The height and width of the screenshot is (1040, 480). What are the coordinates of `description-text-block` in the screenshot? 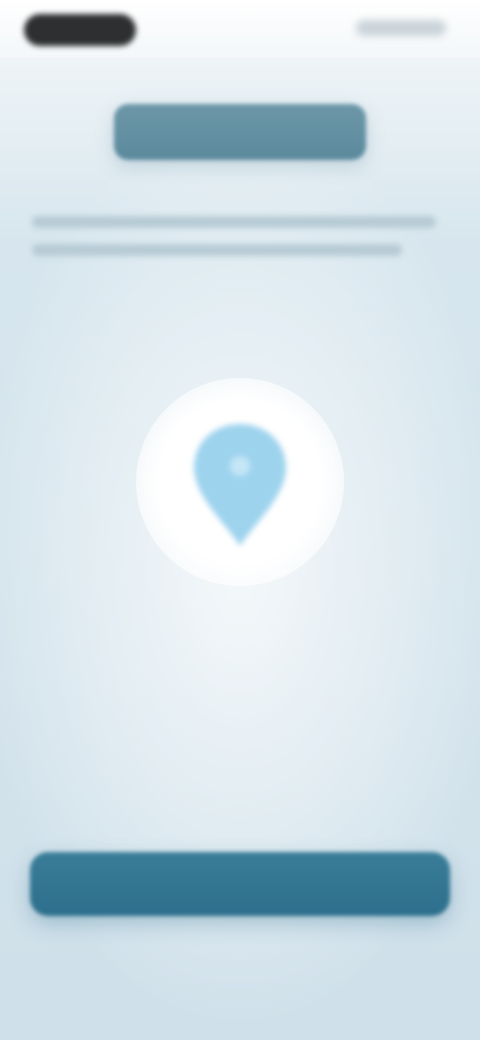 It's located at (234, 238).